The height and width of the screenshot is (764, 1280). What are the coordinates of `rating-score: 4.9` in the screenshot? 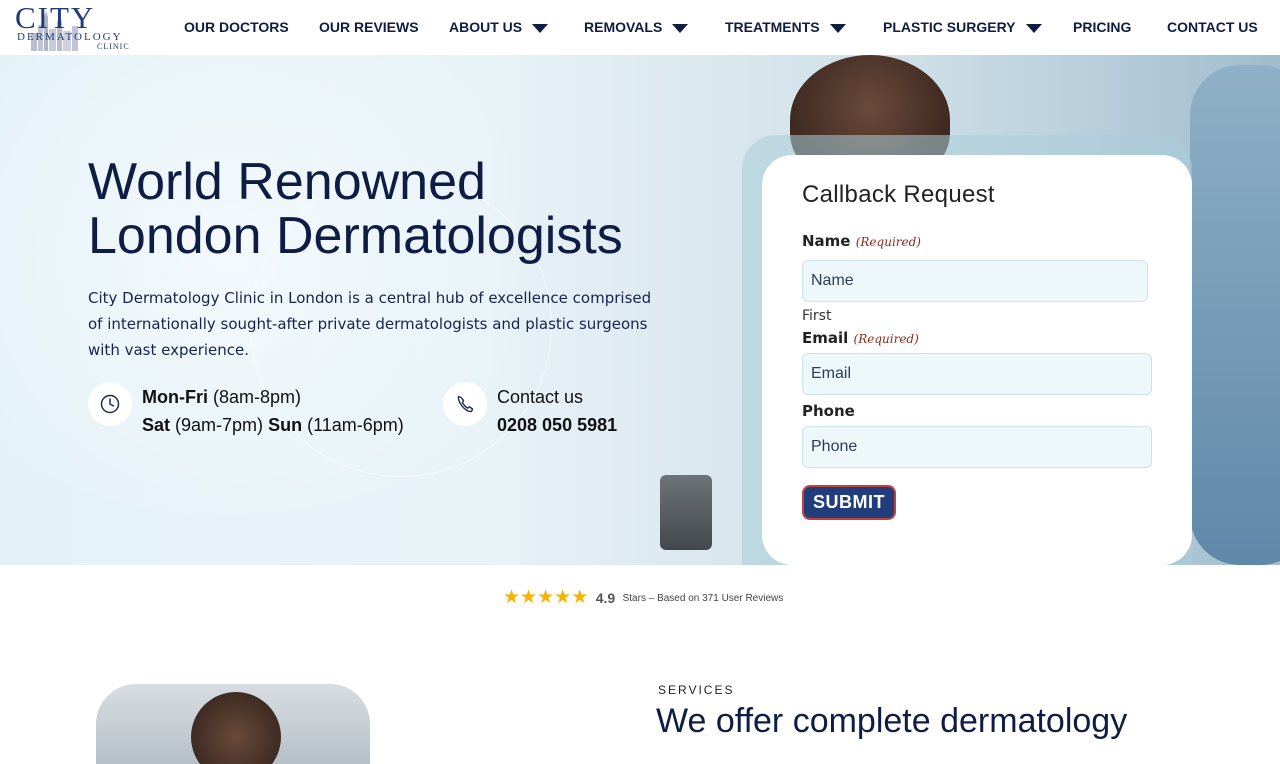 It's located at (605, 598).